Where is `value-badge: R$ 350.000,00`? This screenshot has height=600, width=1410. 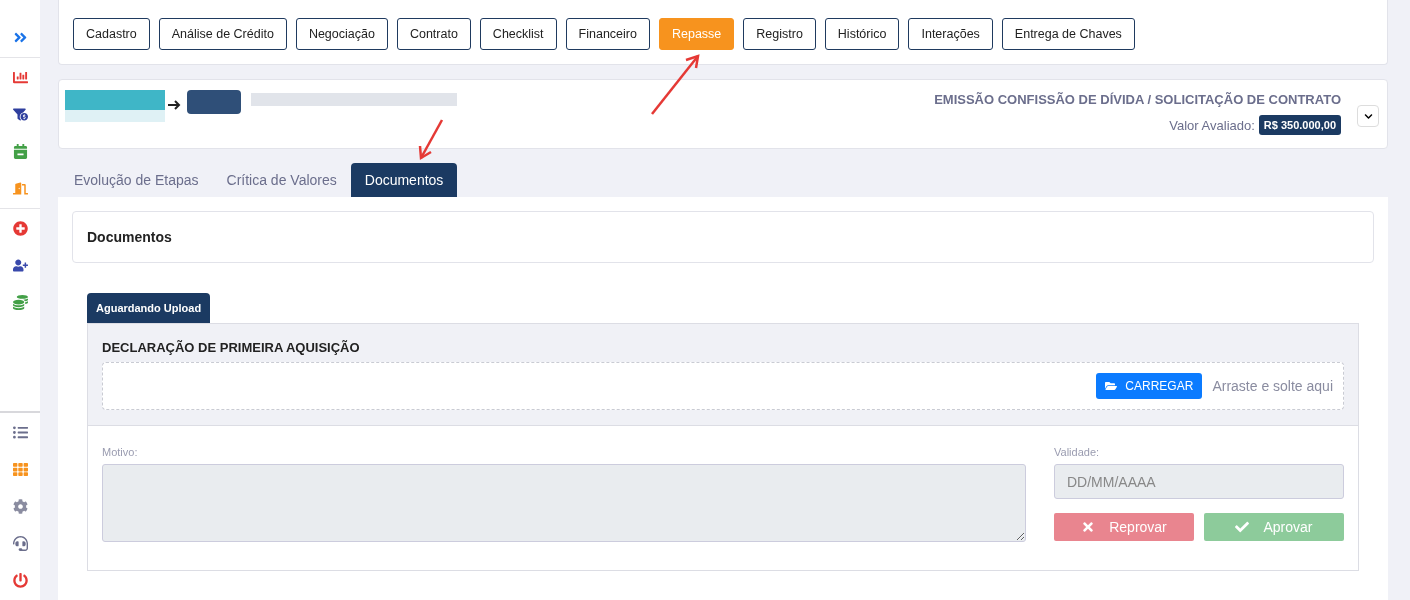 value-badge: R$ 350.000,00 is located at coordinates (1299, 125).